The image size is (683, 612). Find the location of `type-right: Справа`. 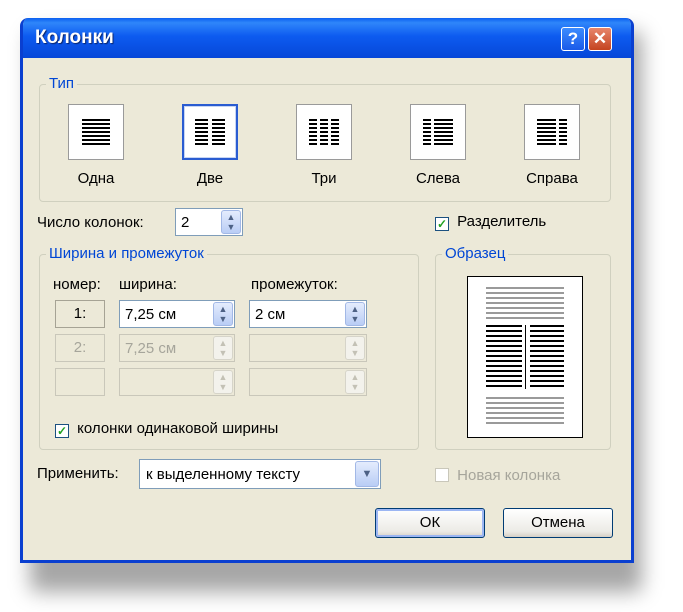

type-right: Справа is located at coordinates (552, 145).